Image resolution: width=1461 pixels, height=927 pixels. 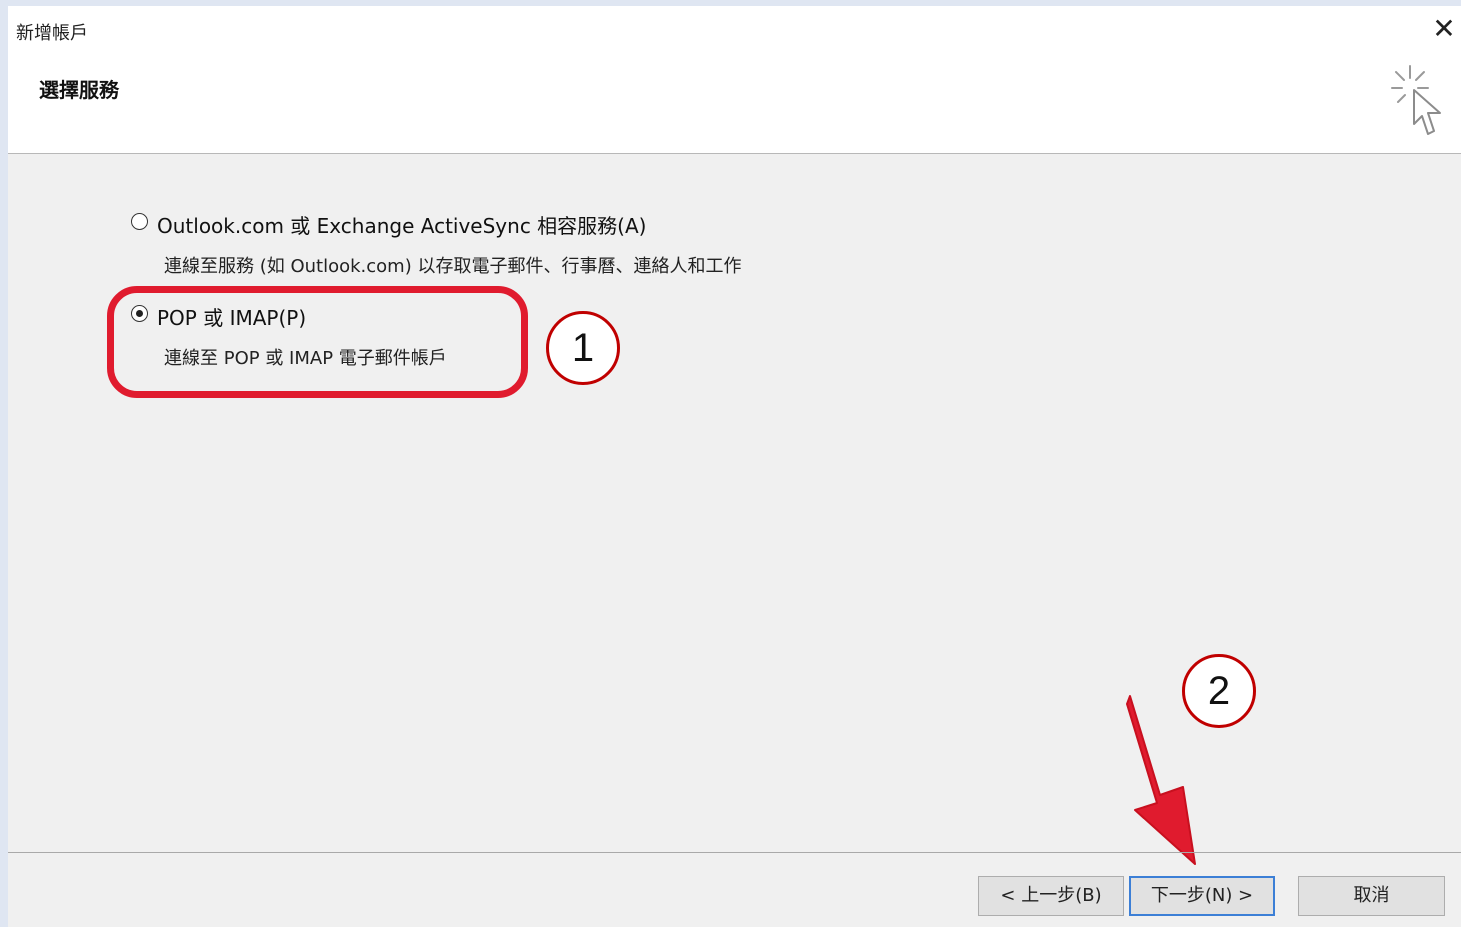 What do you see at coordinates (1444, 29) in the screenshot?
I see `close-button: ✕` at bounding box center [1444, 29].